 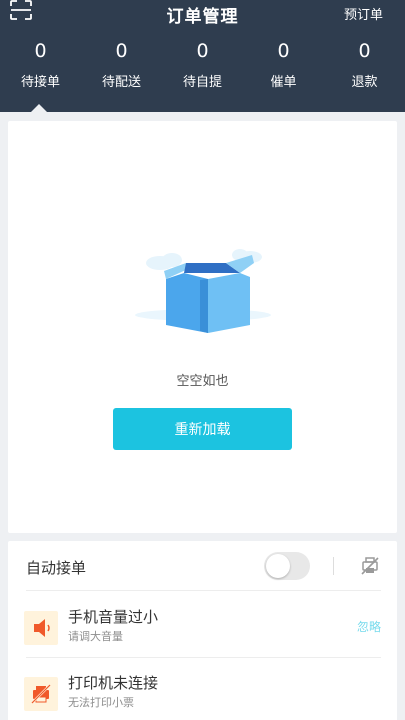 I want to click on ignore-button: 忽略, so click(x=369, y=626).